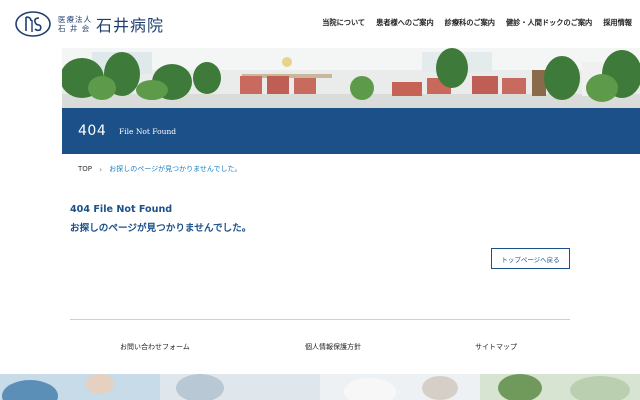 The width and height of the screenshot is (640, 400). Describe the element at coordinates (121, 209) in the screenshot. I see `error-heading: 404 File Not Found` at that location.